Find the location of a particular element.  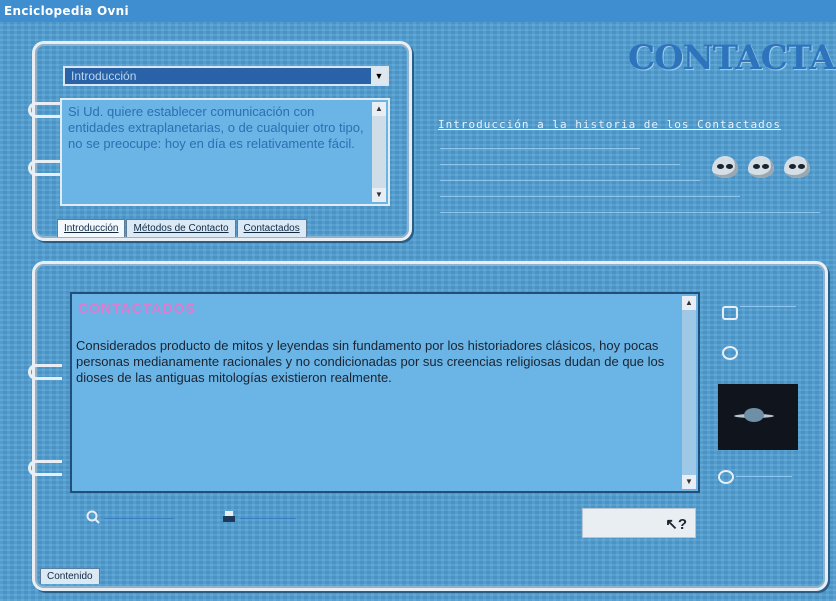

section-select: Introducción ▼ is located at coordinates (226, 76).